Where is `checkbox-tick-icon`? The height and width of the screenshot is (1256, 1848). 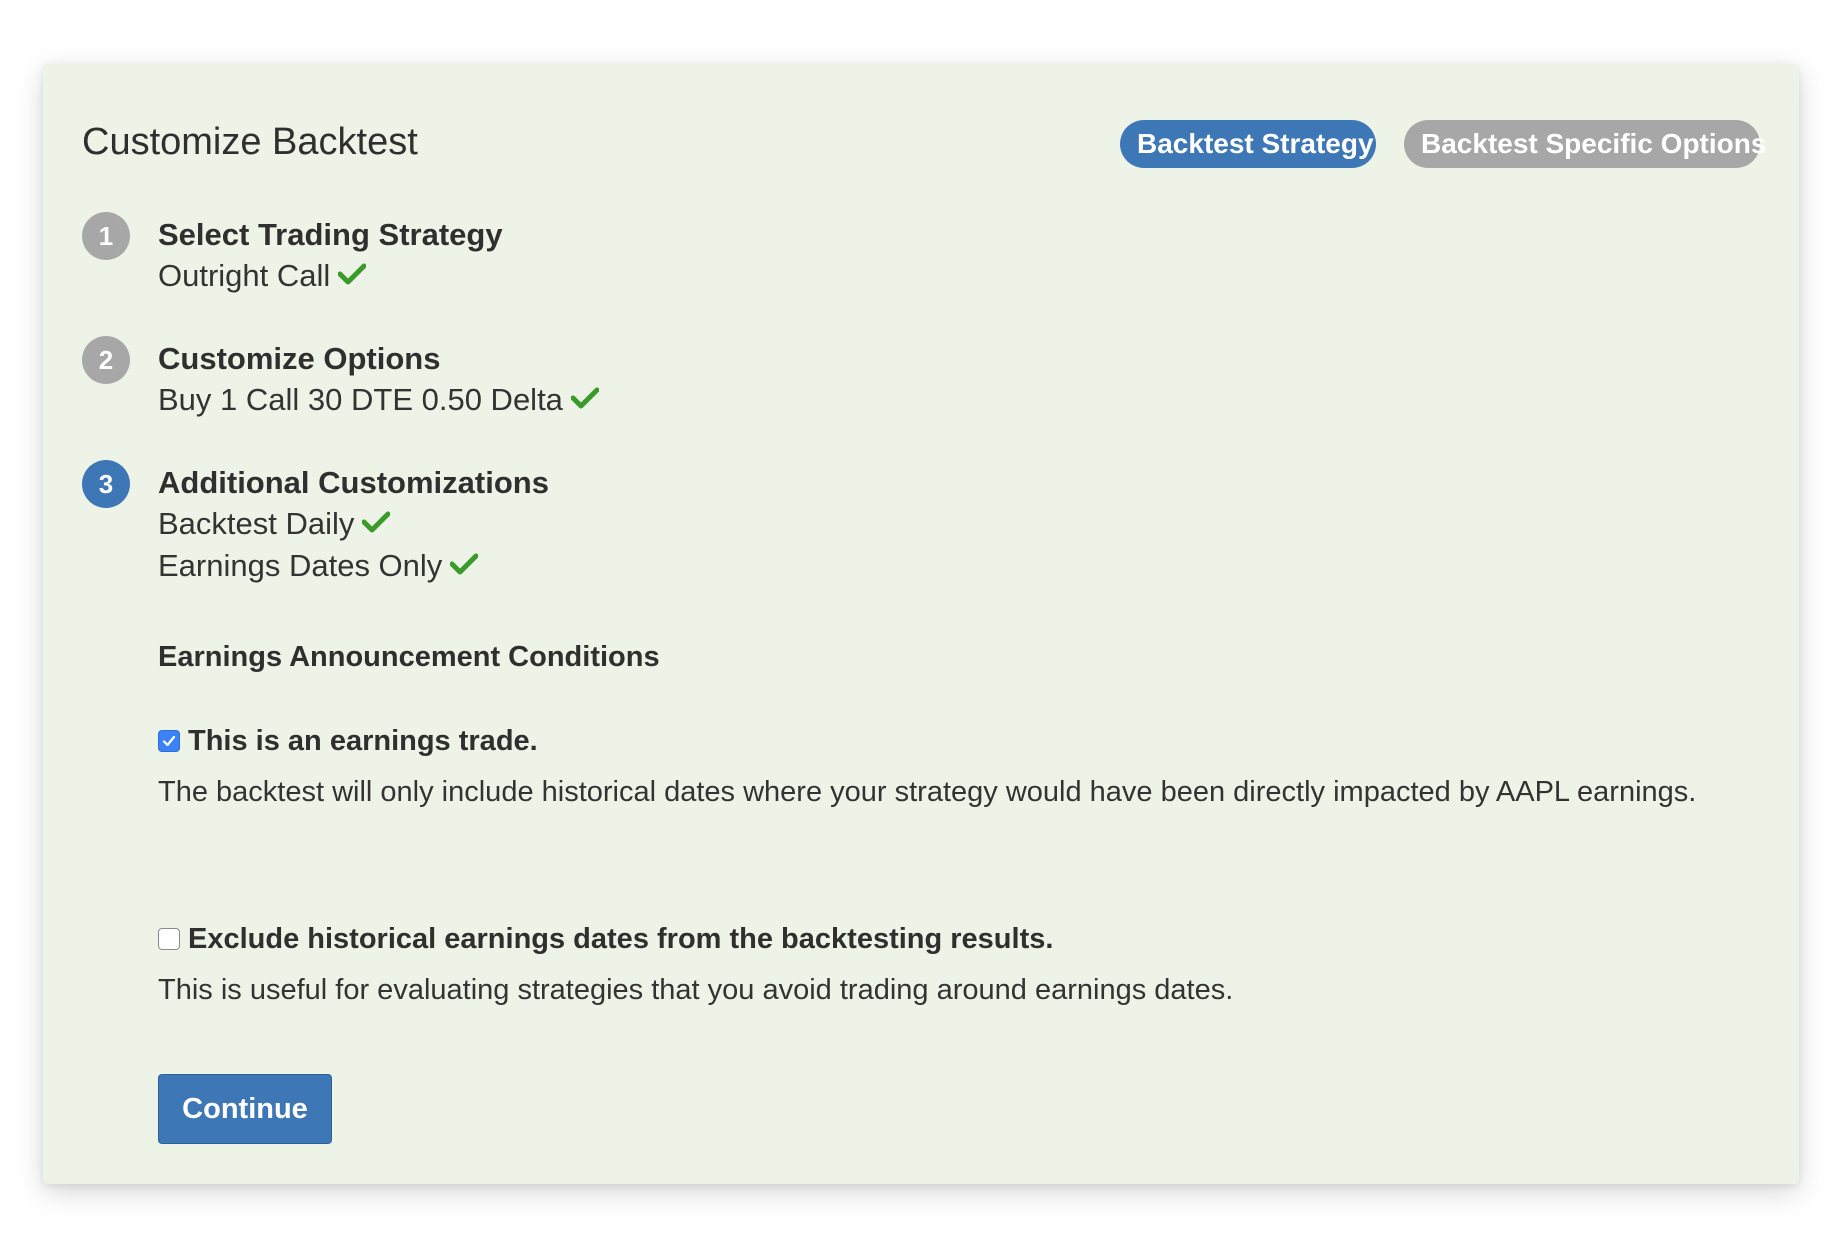
checkbox-tick-icon is located at coordinates (169, 741).